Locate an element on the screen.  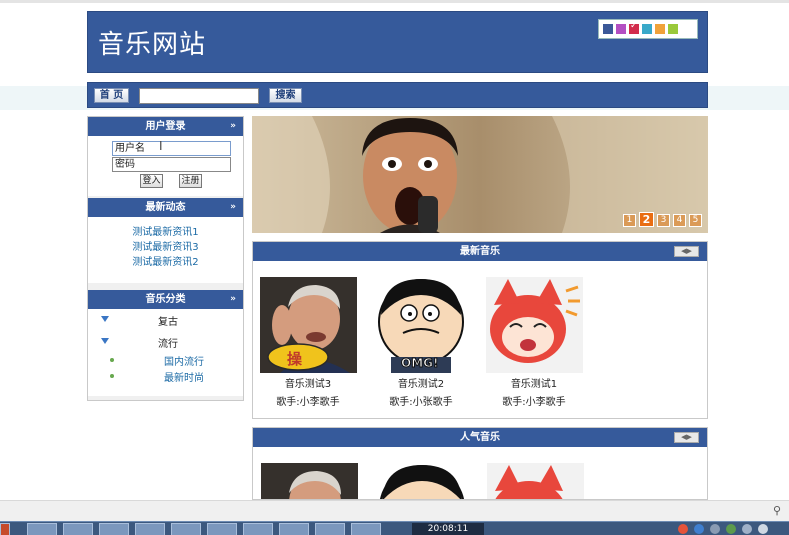
thumbnail-badge: 操 is located at coordinates (295, 359).